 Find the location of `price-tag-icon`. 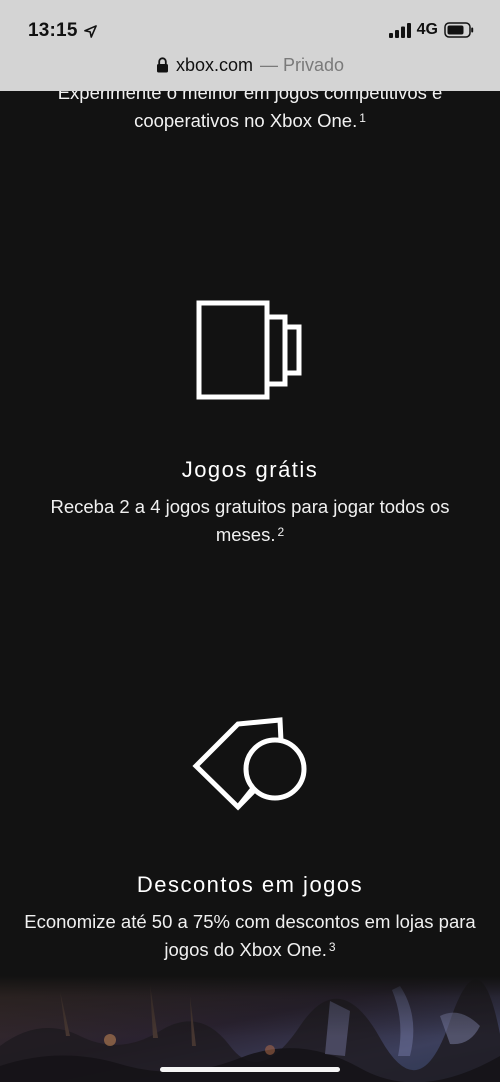

price-tag-icon is located at coordinates (249, 764).